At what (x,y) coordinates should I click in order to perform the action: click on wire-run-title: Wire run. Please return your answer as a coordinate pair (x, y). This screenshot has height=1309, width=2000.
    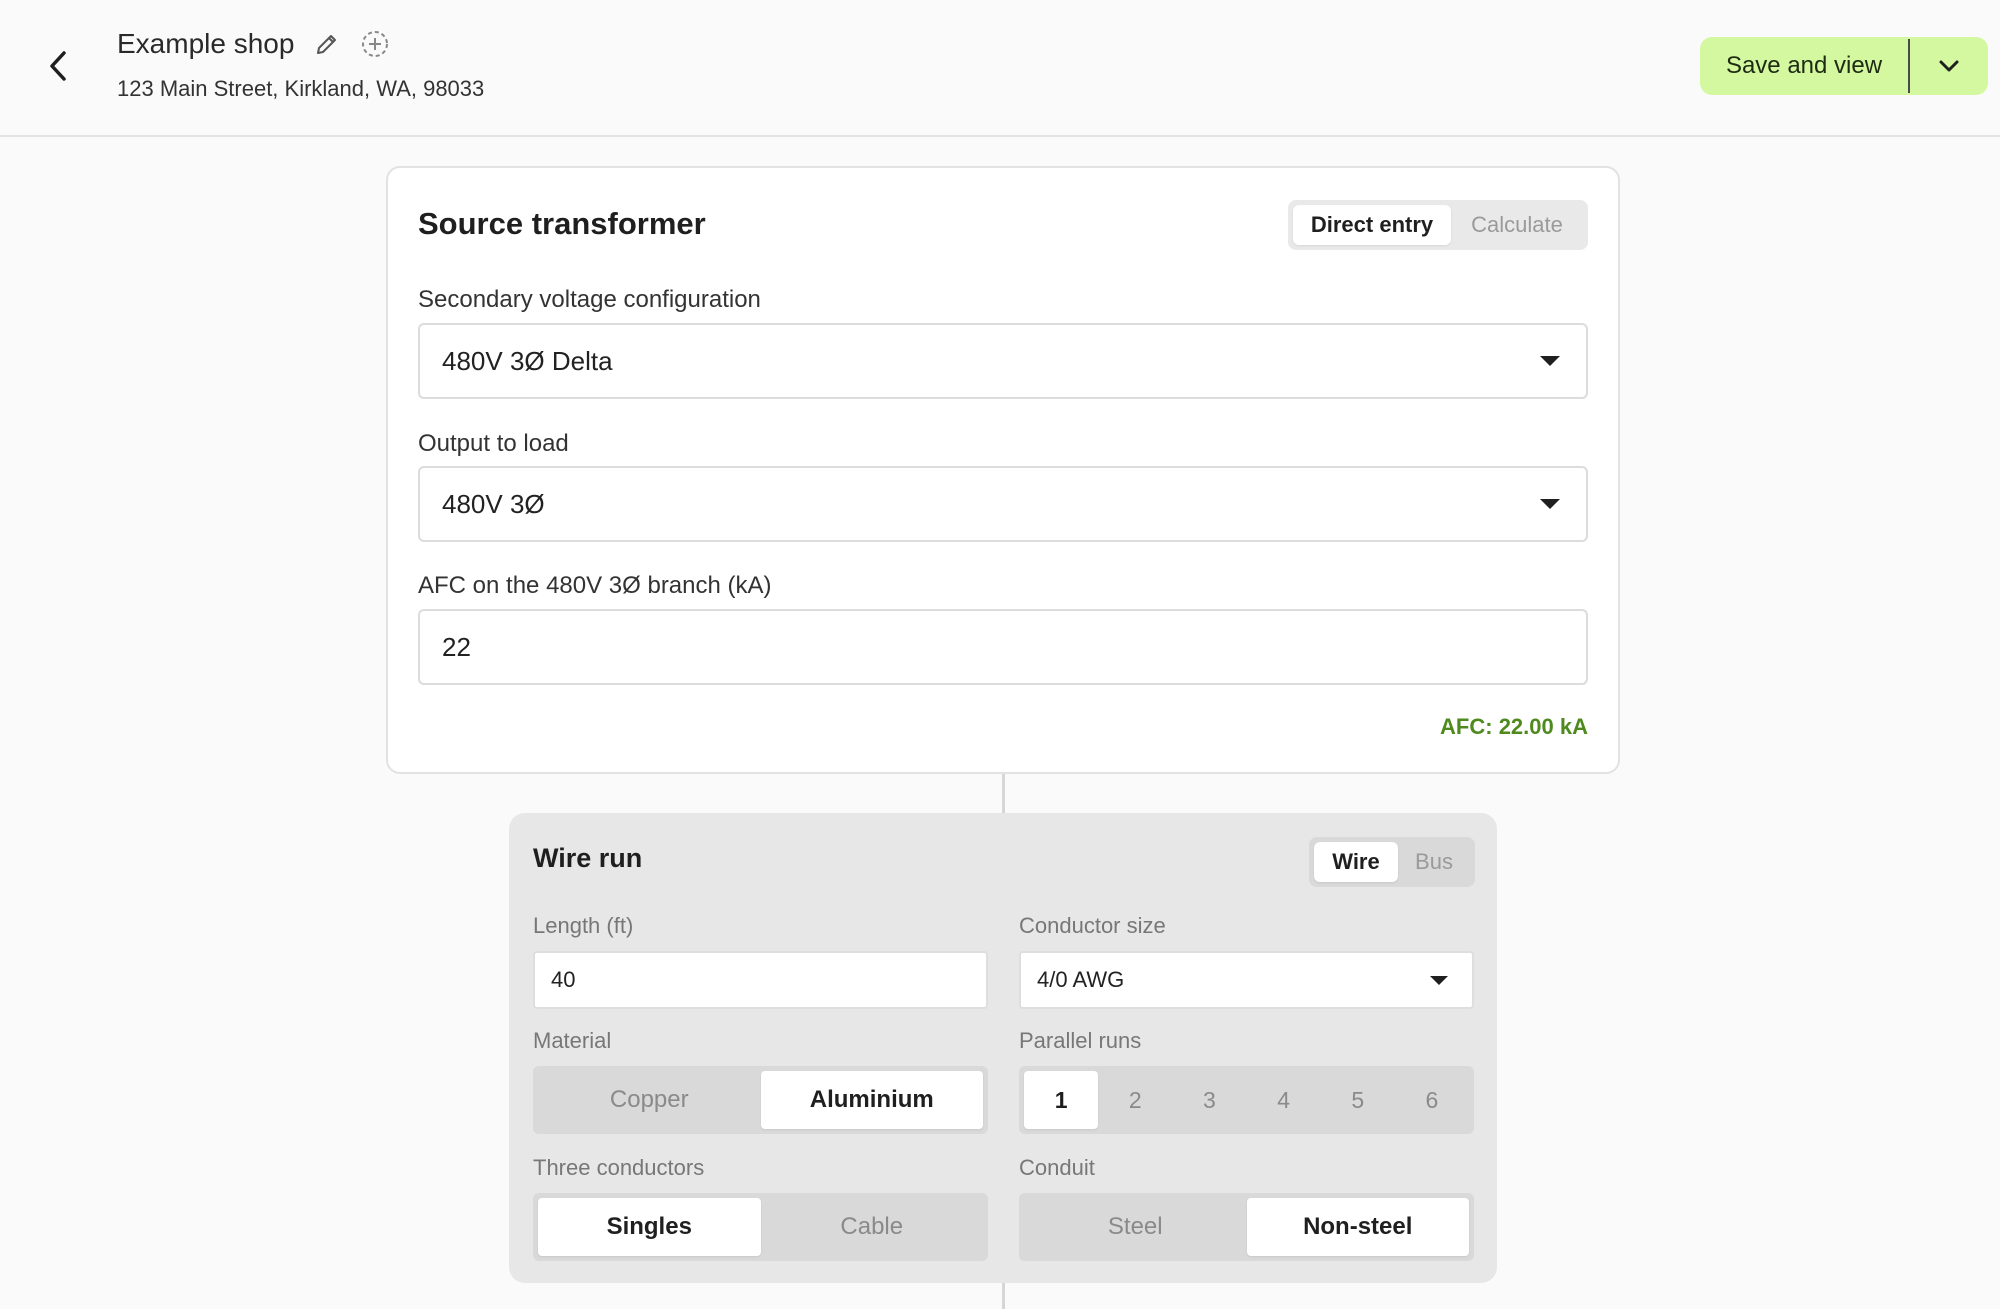
    Looking at the image, I should click on (588, 858).